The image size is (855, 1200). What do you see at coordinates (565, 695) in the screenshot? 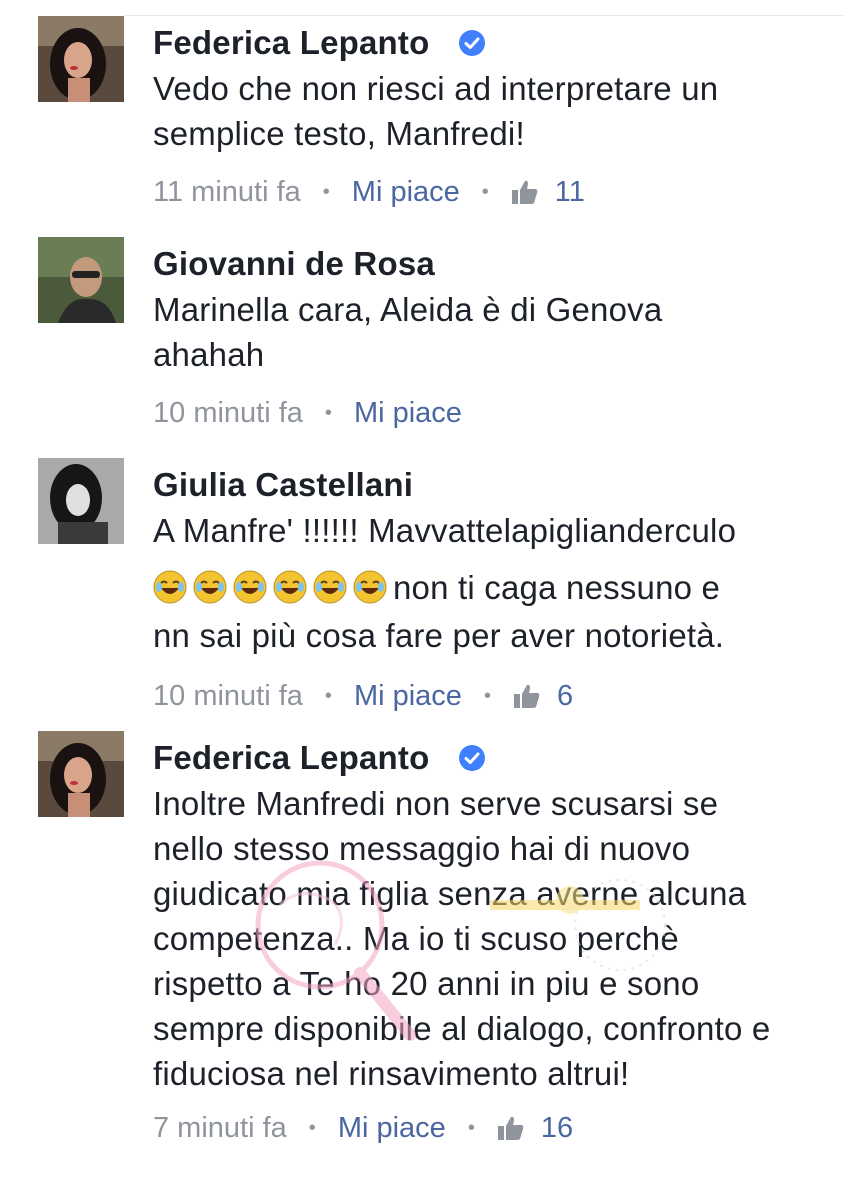
I see `like-count-value: 6` at bounding box center [565, 695].